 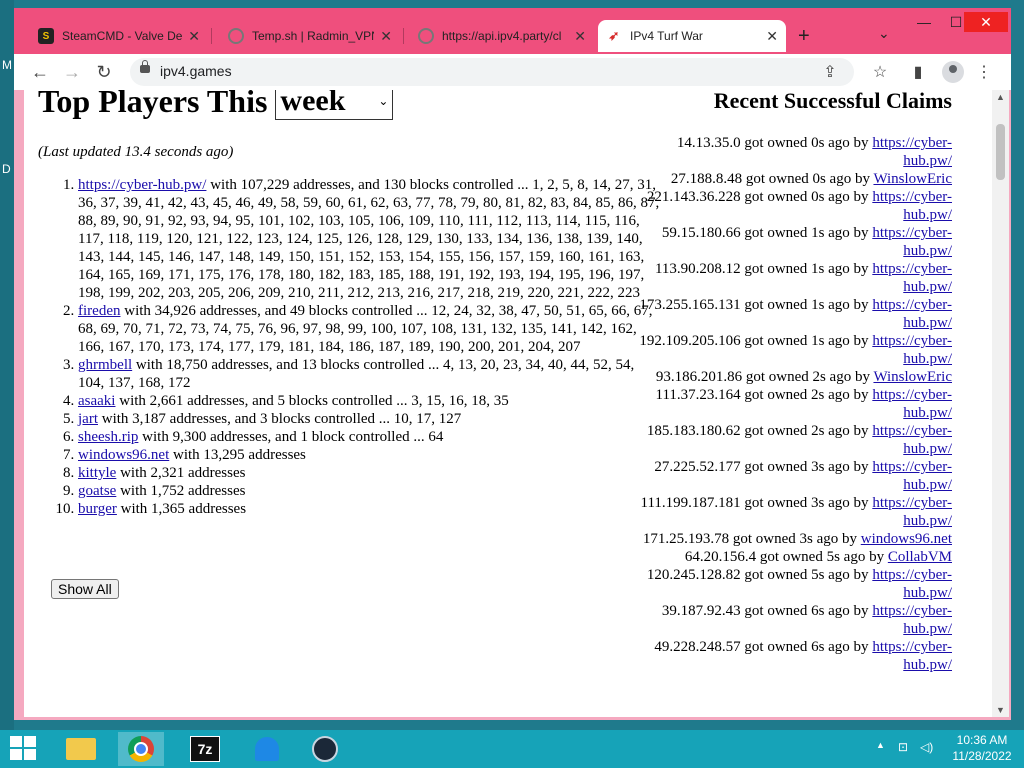 I want to click on browser-toolbar: ← → ↻ ipv4.games ⇪ ☆ ▮ ⋮, so click(x=512, y=72).